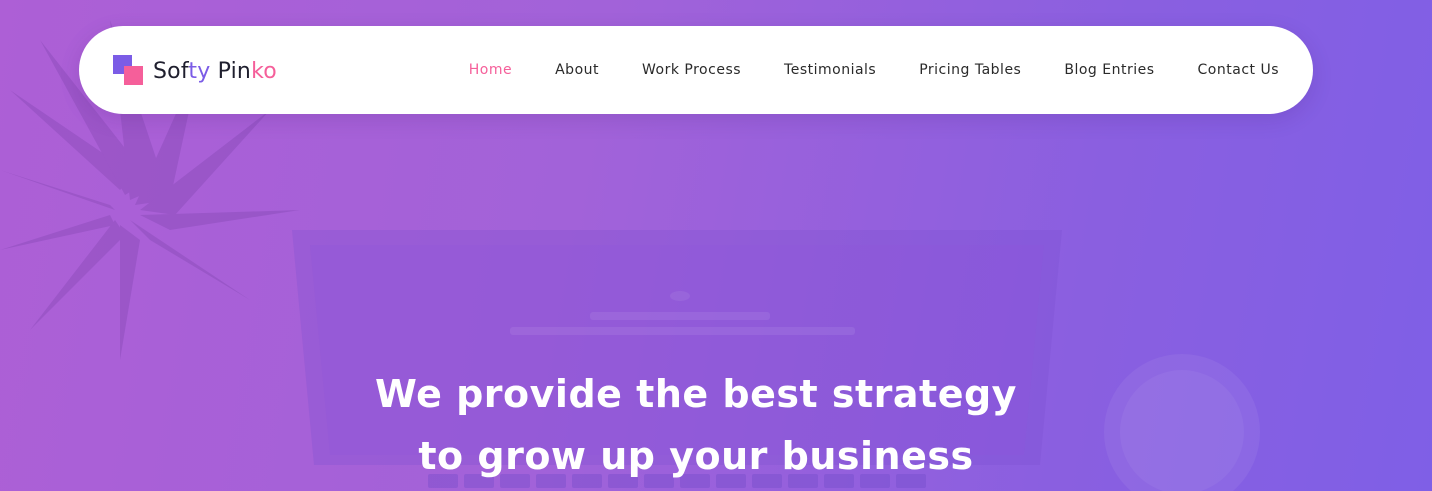 The width and height of the screenshot is (1432, 491). Describe the element at coordinates (830, 70) in the screenshot. I see `nav-link-testimonials: Testimonials` at that location.